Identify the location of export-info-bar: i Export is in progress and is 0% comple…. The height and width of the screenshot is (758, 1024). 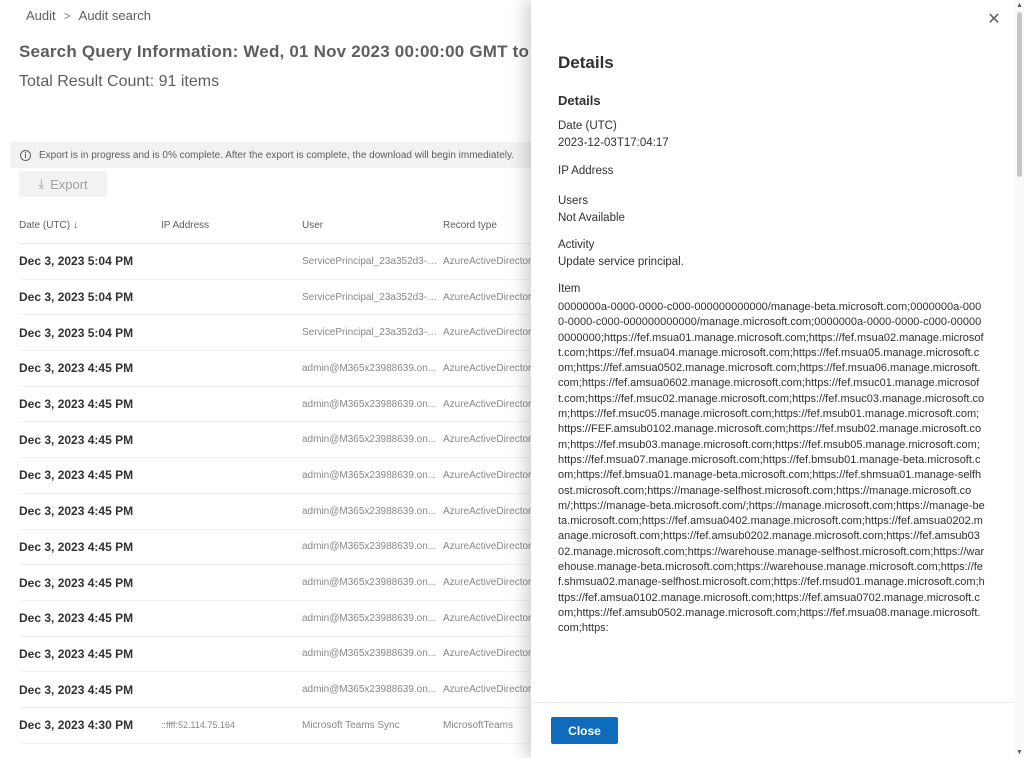
(280, 155).